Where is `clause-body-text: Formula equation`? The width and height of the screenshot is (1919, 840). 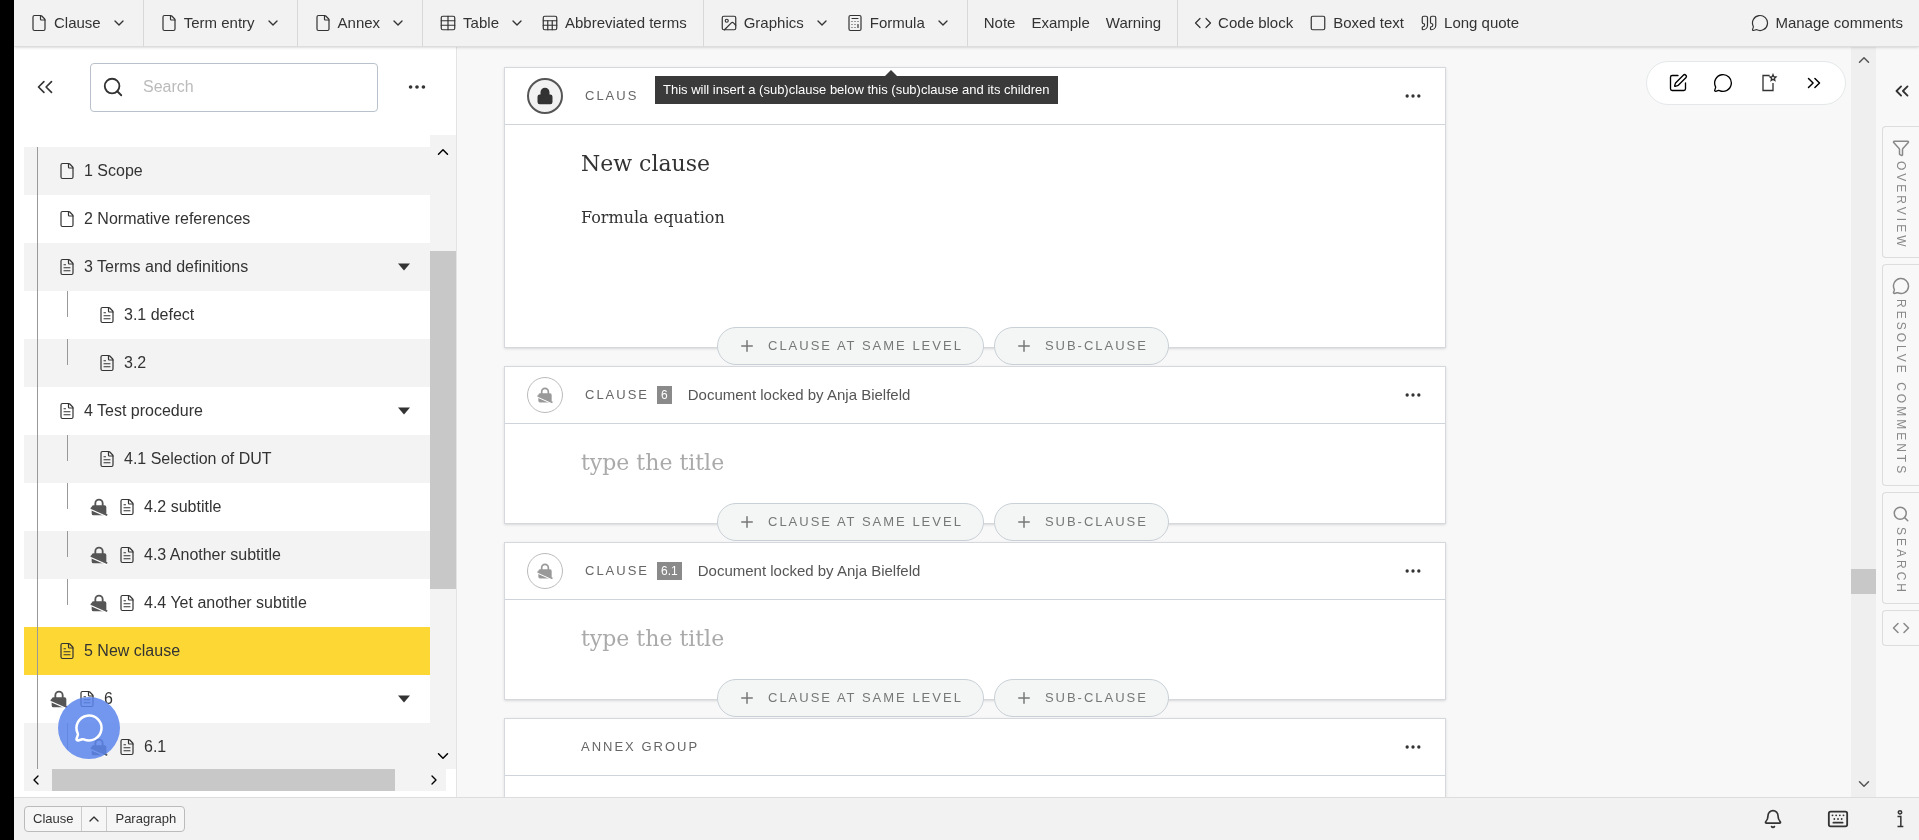 clause-body-text: Formula equation is located at coordinates (975, 218).